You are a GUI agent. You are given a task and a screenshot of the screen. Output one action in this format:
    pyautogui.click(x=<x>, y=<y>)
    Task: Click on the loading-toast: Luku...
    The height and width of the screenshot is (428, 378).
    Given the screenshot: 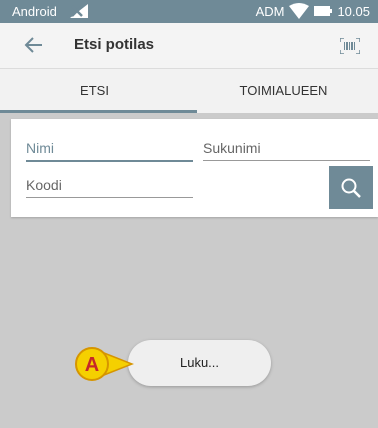 What is the action you would take?
    pyautogui.click(x=199, y=363)
    